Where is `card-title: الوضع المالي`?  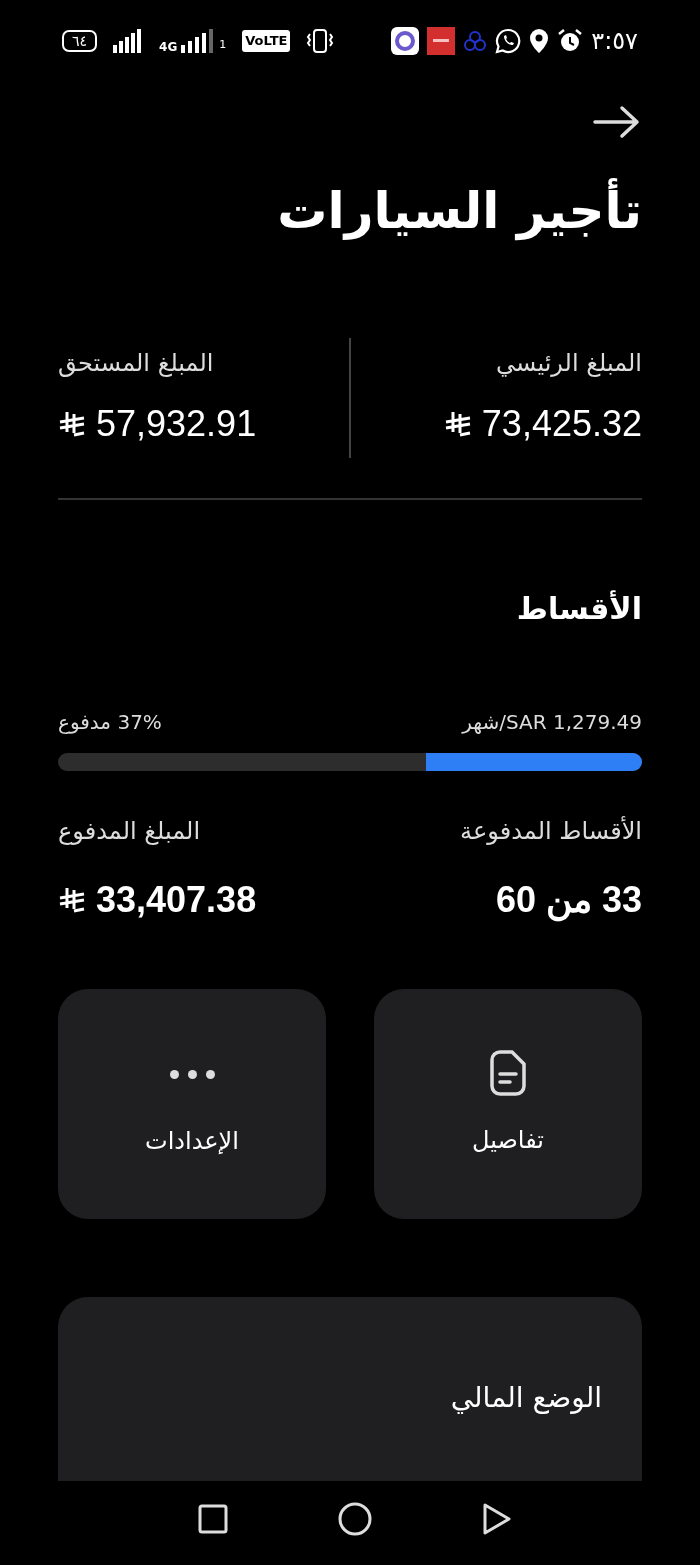 card-title: الوضع المالي is located at coordinates (525, 1398).